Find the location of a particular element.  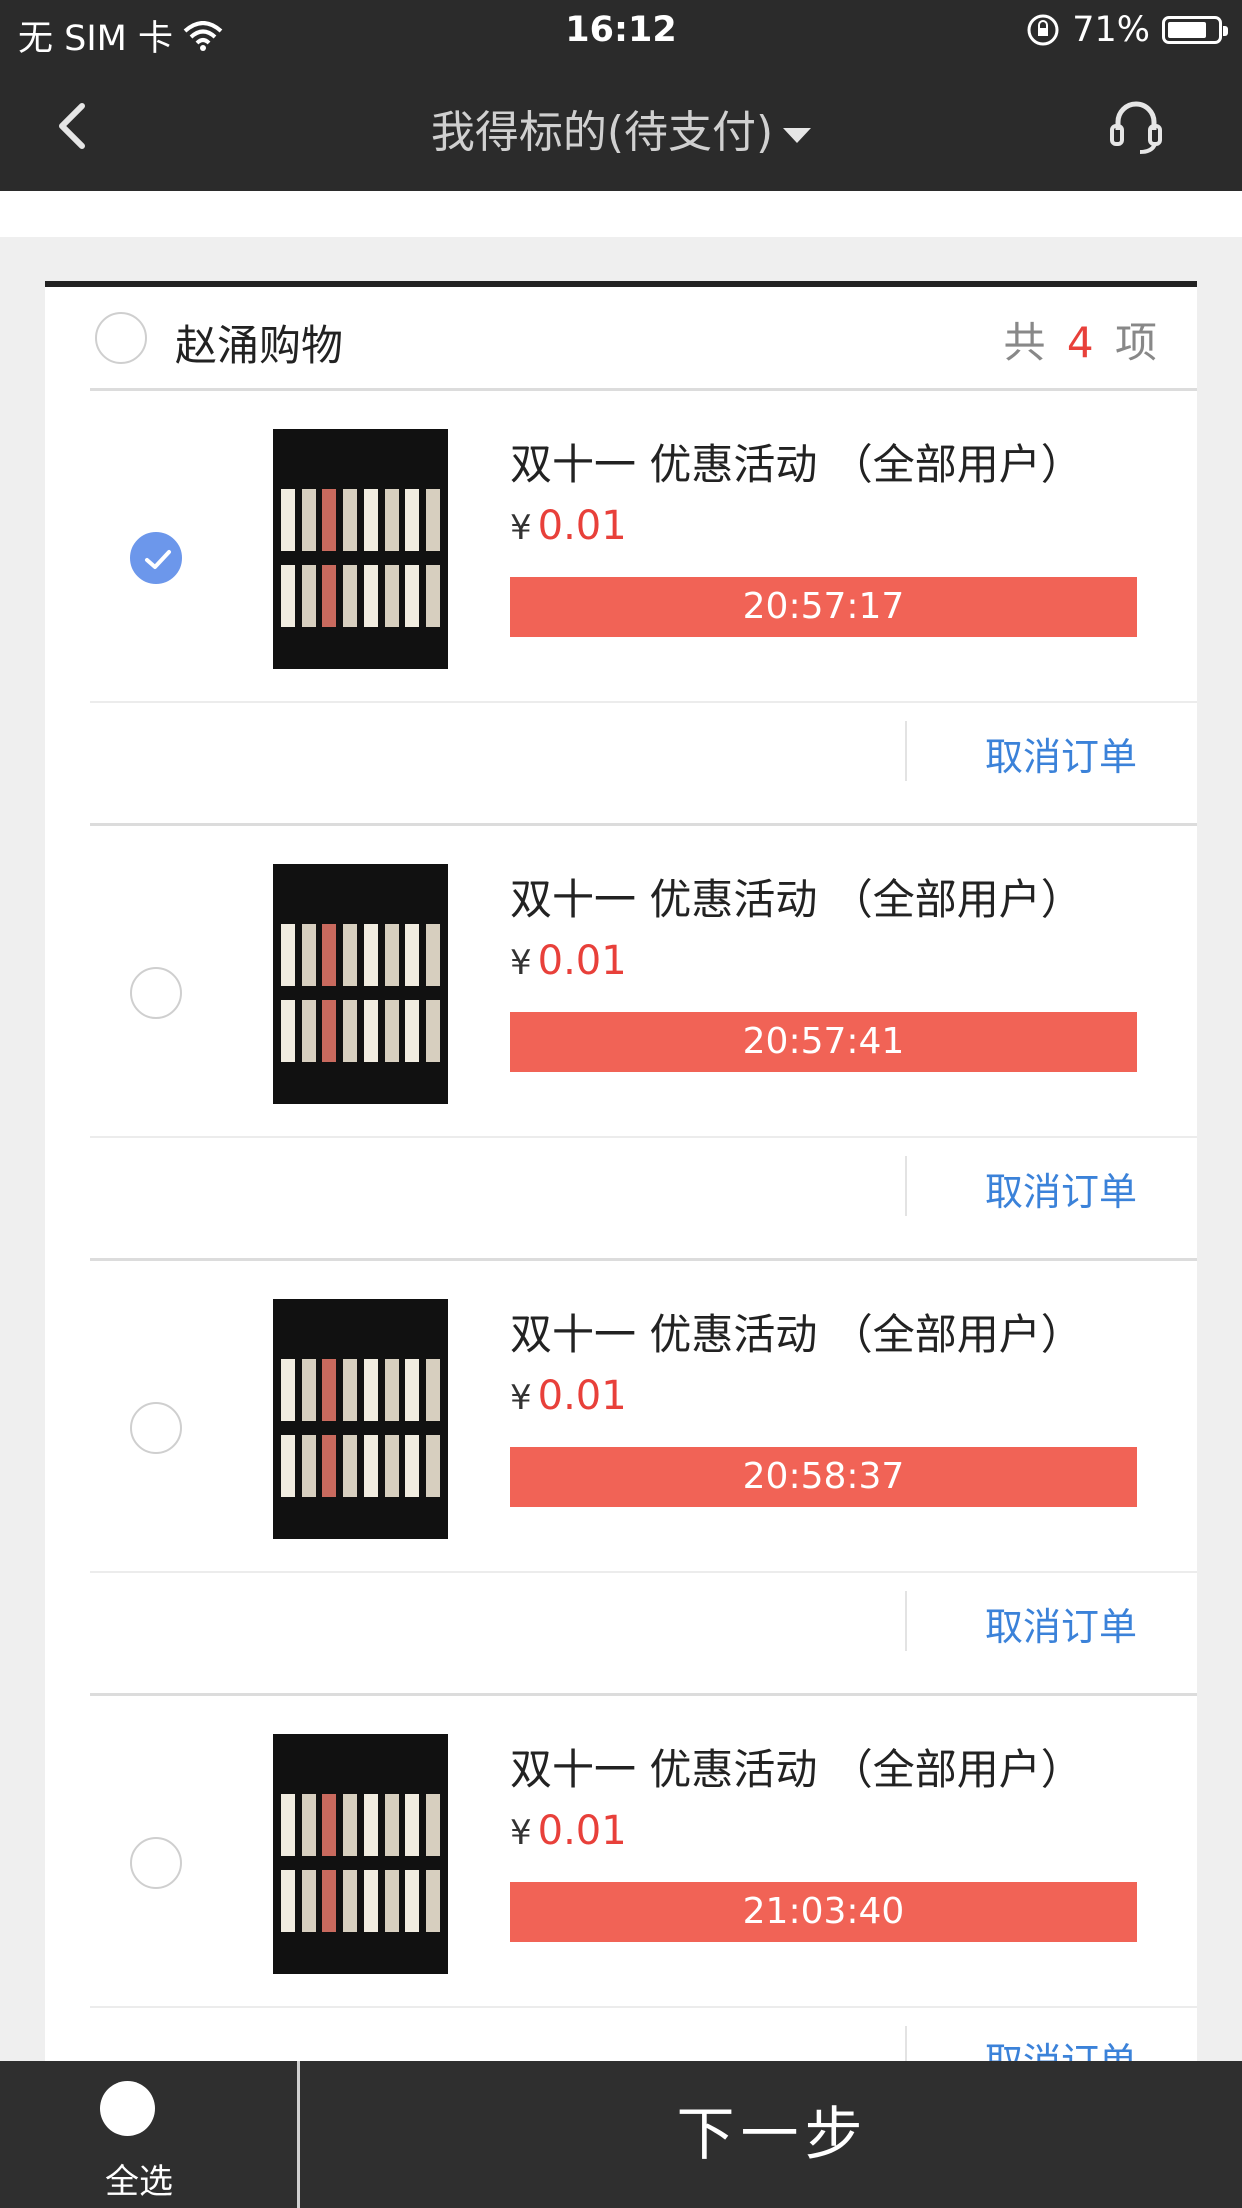

filter-strip is located at coordinates (621, 214).